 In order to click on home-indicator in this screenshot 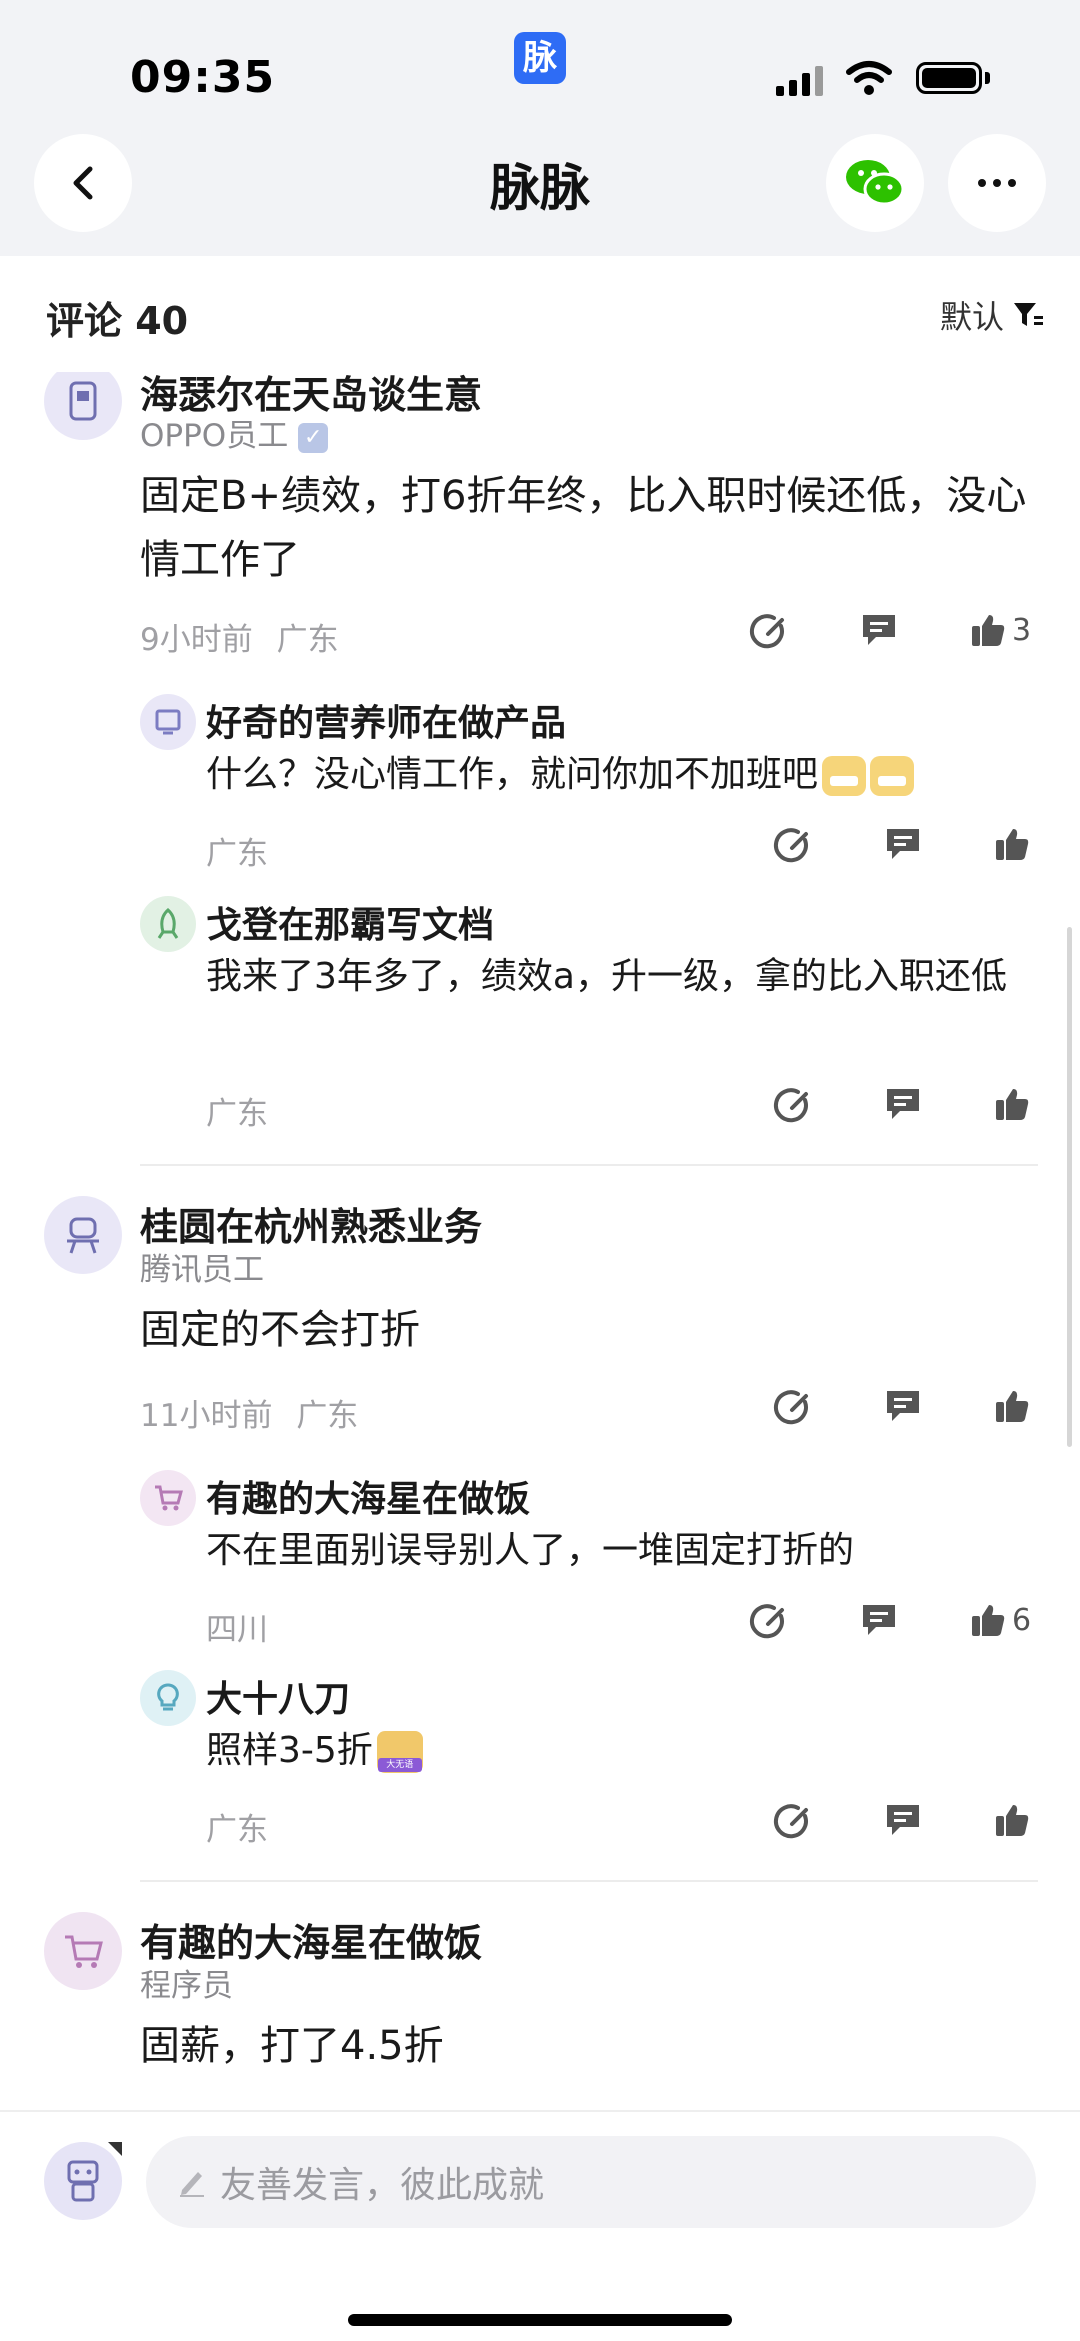, I will do `click(540, 2320)`.